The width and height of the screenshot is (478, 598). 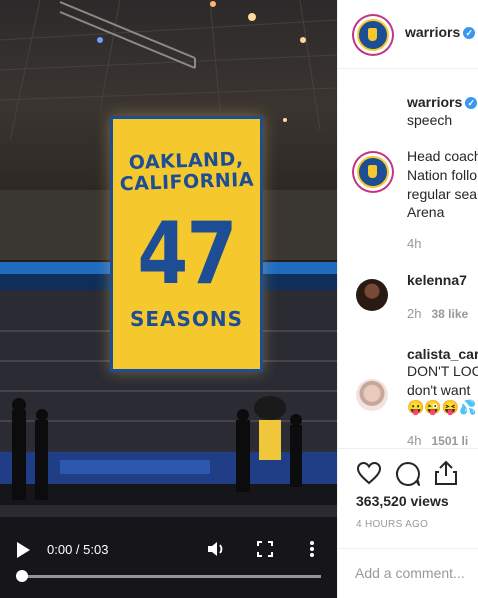 What do you see at coordinates (22, 576) in the screenshot?
I see `progress-scrubber` at bounding box center [22, 576].